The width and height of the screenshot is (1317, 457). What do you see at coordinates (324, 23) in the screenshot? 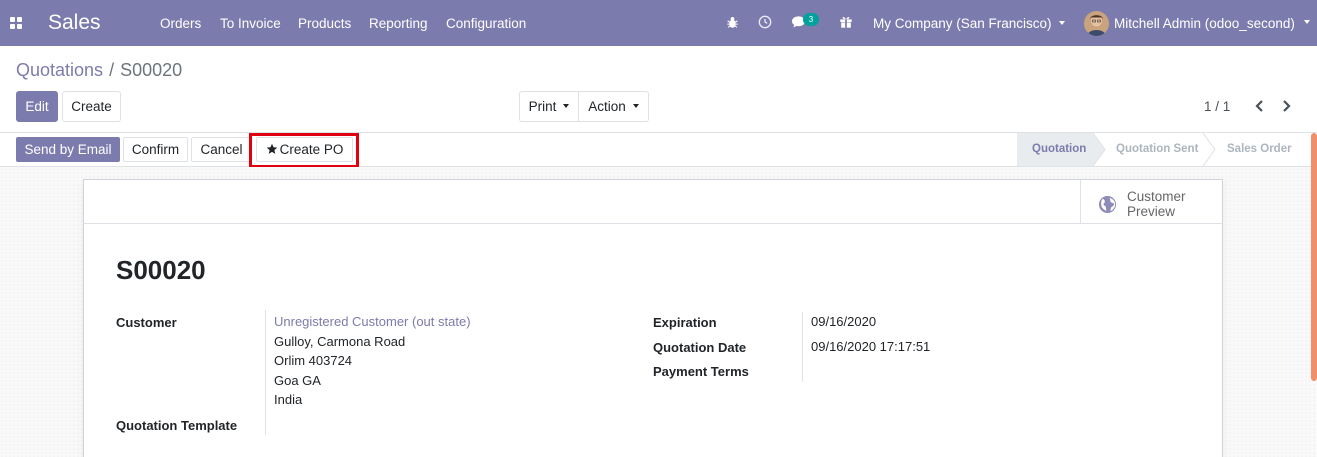
I see `menu-products: Products` at bounding box center [324, 23].